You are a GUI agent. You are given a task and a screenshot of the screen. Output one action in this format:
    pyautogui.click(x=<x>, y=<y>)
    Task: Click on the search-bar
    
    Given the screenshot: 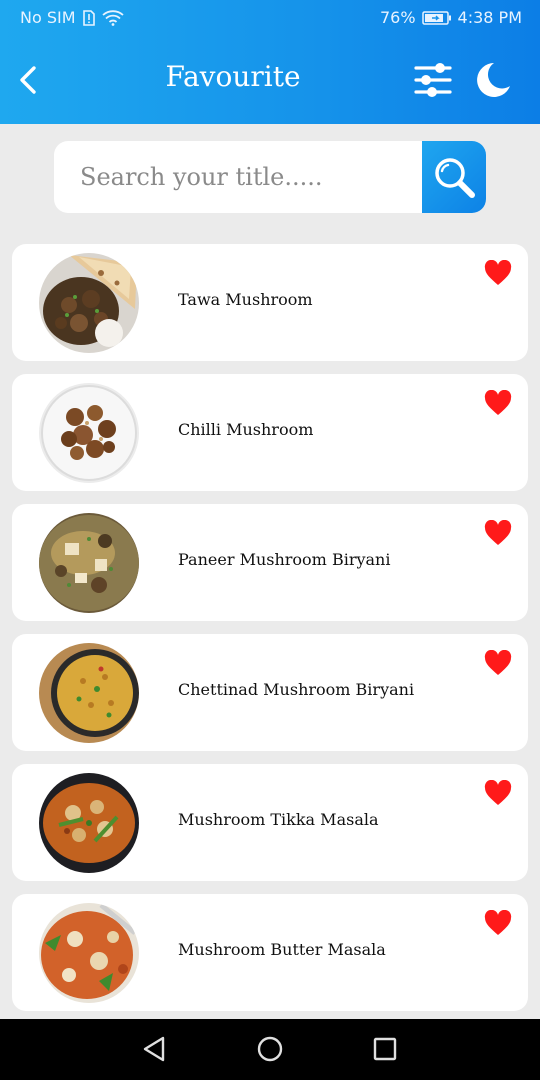 What is the action you would take?
    pyautogui.click(x=270, y=177)
    